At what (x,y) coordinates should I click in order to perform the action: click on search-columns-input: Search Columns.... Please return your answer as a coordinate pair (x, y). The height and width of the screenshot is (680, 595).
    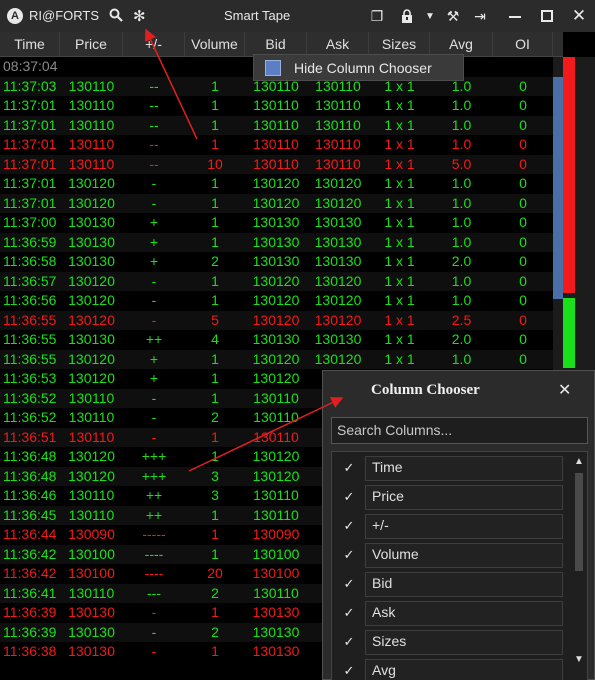
    Looking at the image, I should click on (459, 430).